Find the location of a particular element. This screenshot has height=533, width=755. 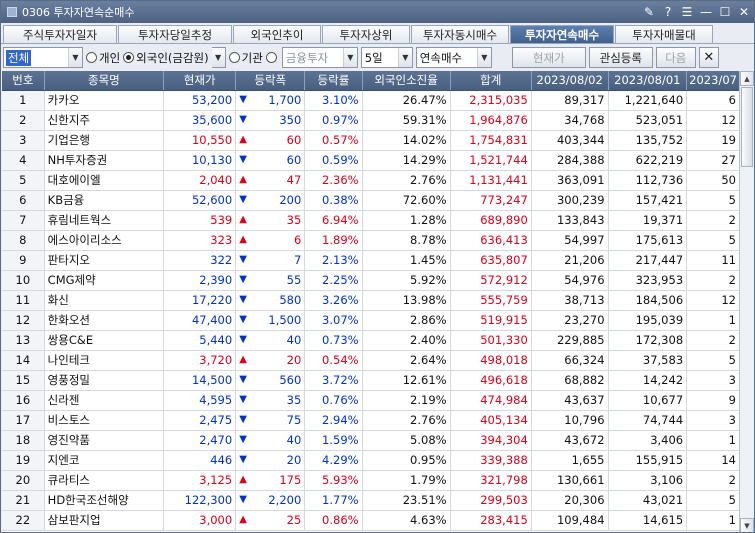

current-price: 35,600 is located at coordinates (200, 120).